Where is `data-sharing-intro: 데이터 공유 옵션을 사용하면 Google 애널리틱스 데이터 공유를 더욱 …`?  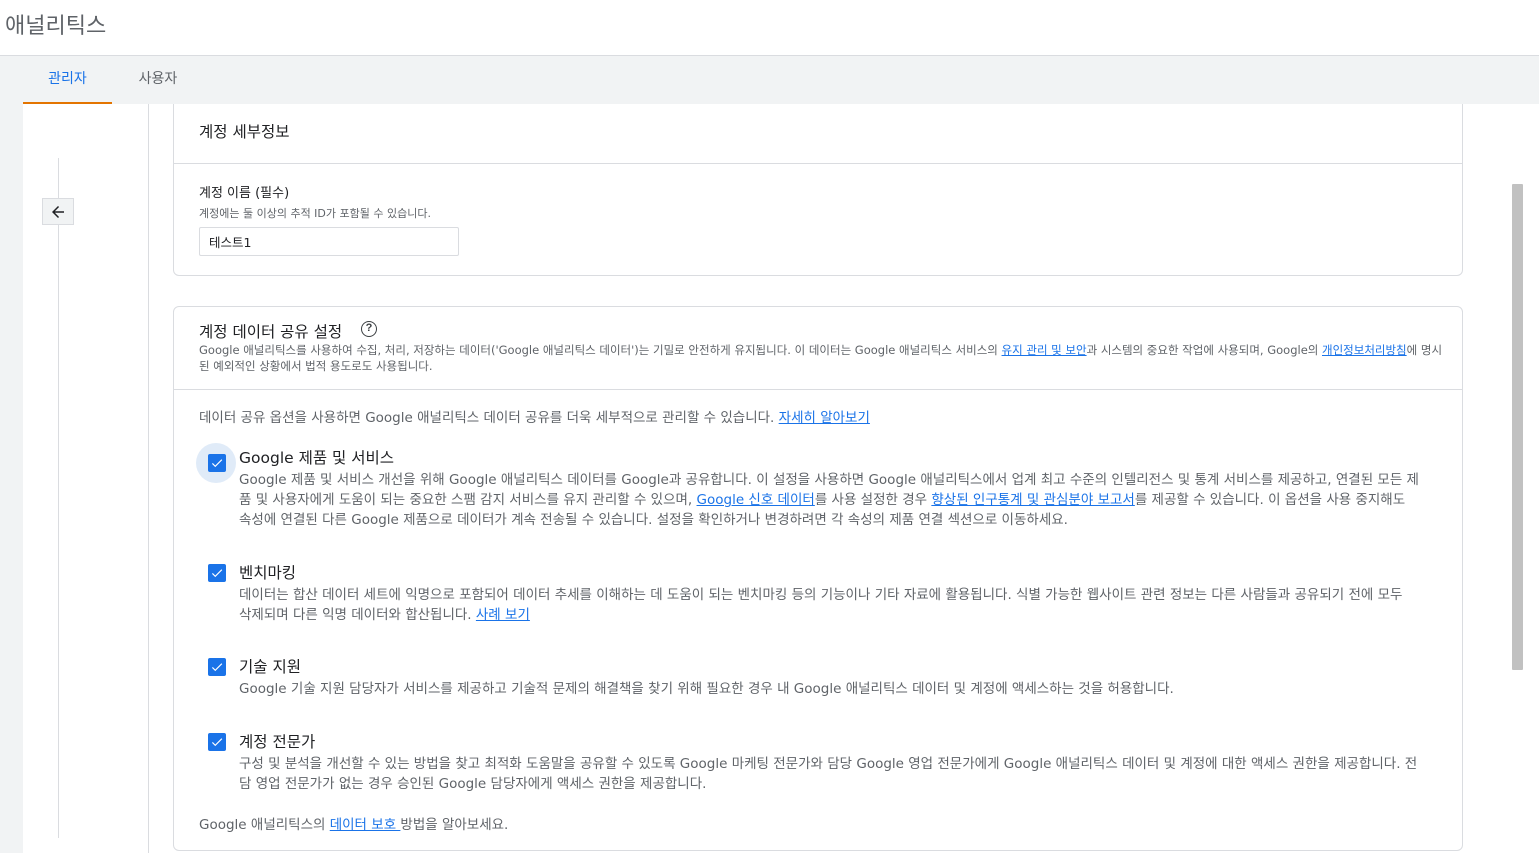 data-sharing-intro: 데이터 공유 옵션을 사용하면 Google 애널리틱스 데이터 공유를 더욱 … is located at coordinates (534, 416).